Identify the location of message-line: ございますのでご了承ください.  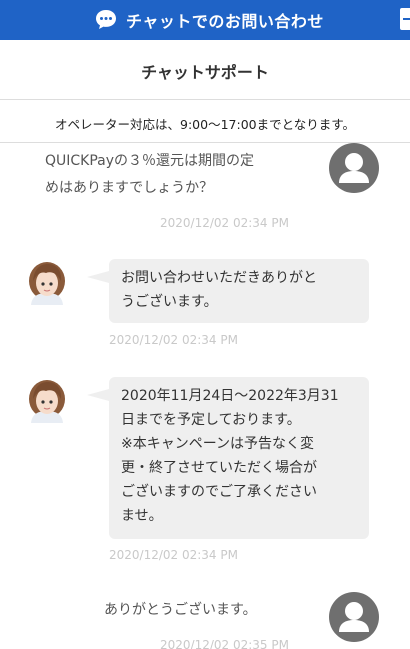
(219, 492).